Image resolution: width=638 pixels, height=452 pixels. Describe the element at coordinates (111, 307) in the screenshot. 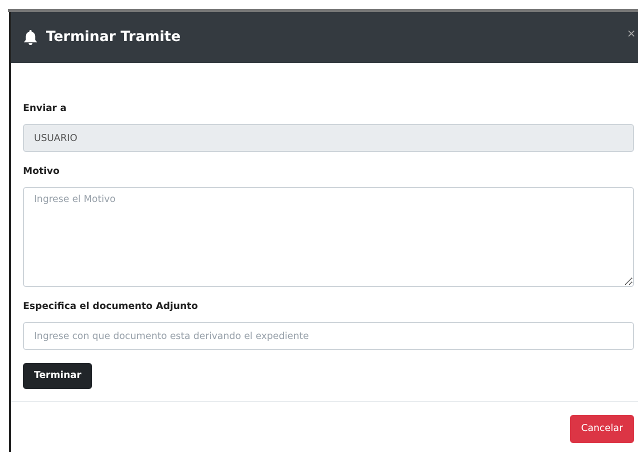

I see `field-label: Especifica el documento Adjunto` at that location.